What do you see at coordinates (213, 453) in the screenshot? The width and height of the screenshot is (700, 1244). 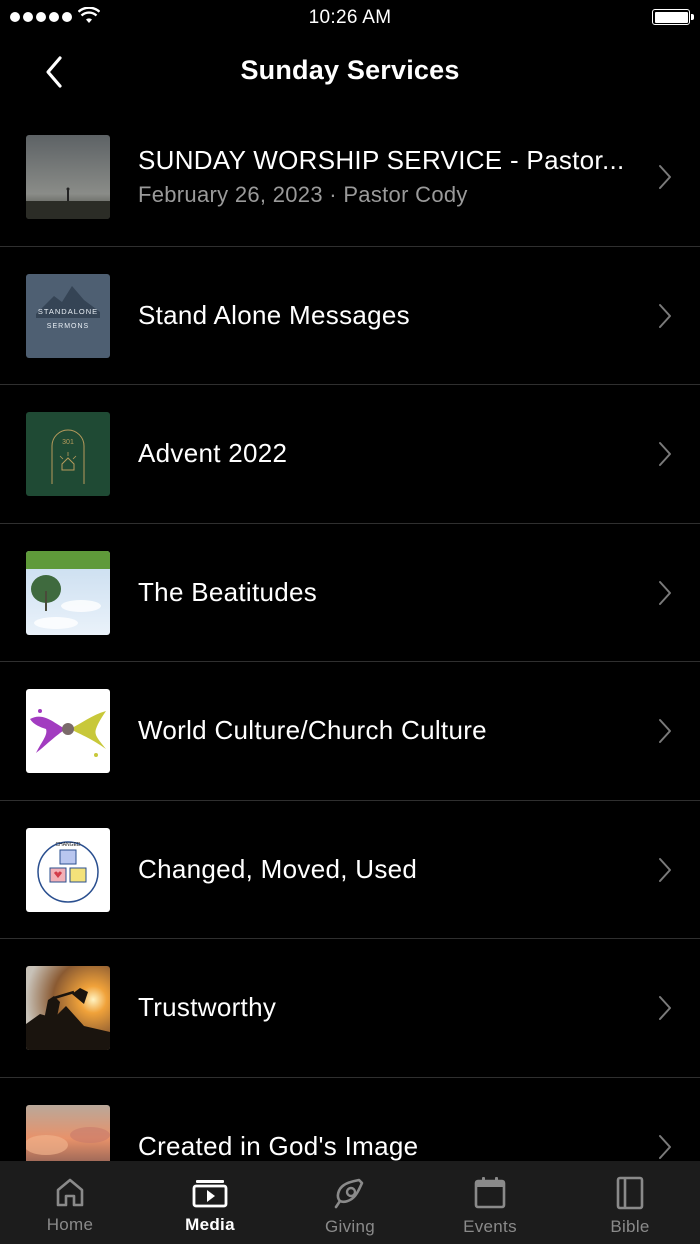 I see `item-title: Advent 2022` at bounding box center [213, 453].